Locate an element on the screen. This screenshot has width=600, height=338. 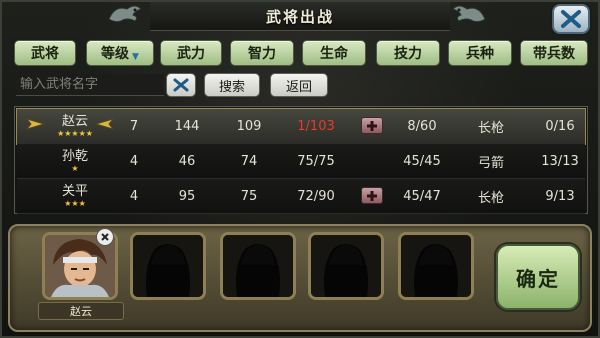
tab-force: 武力 is located at coordinates (191, 53).